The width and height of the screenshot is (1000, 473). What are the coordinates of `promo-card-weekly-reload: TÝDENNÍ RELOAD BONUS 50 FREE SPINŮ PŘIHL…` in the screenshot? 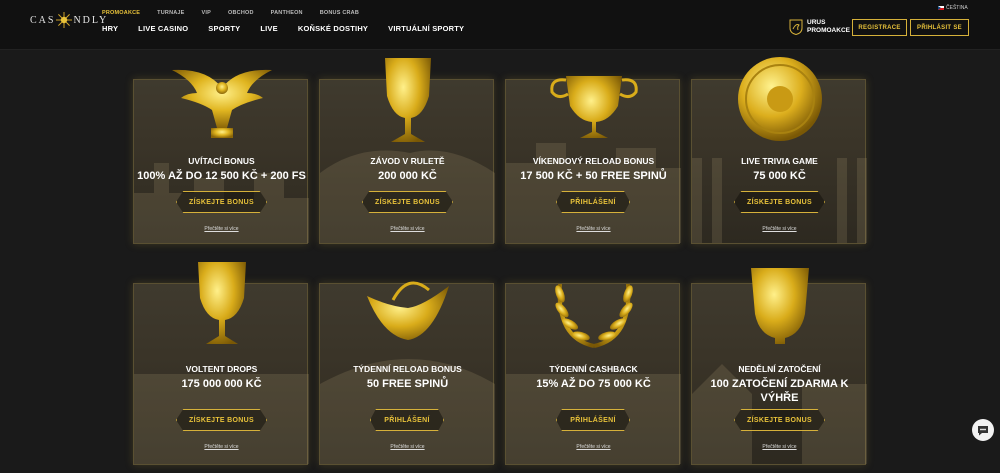 It's located at (407, 373).